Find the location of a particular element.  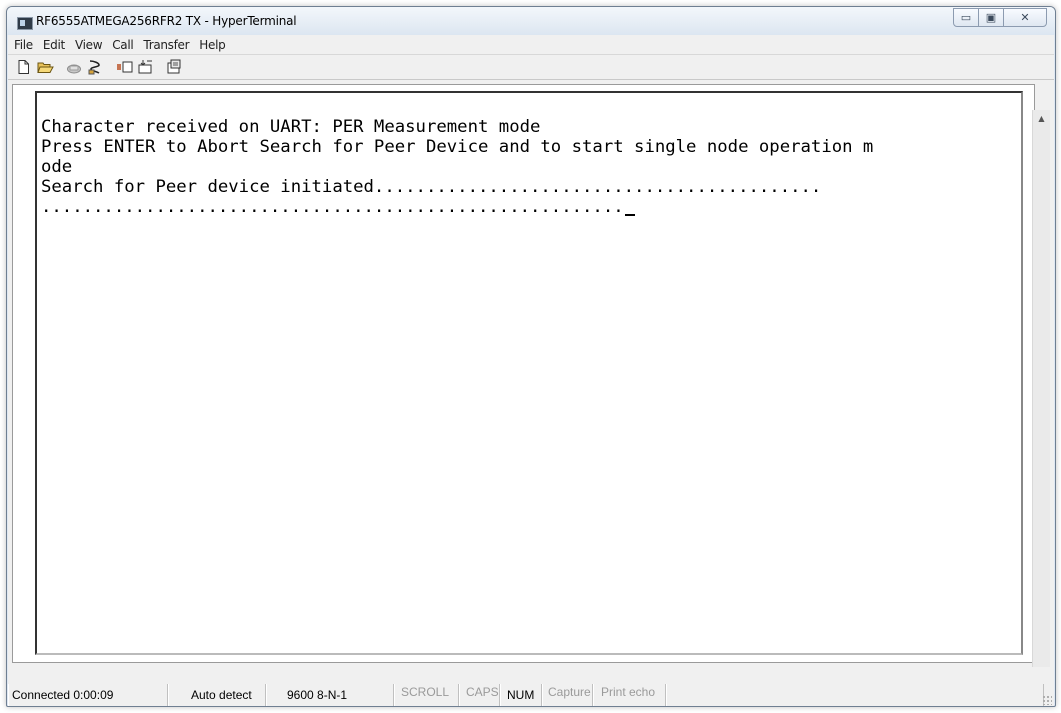

properties-button is located at coordinates (174, 67).